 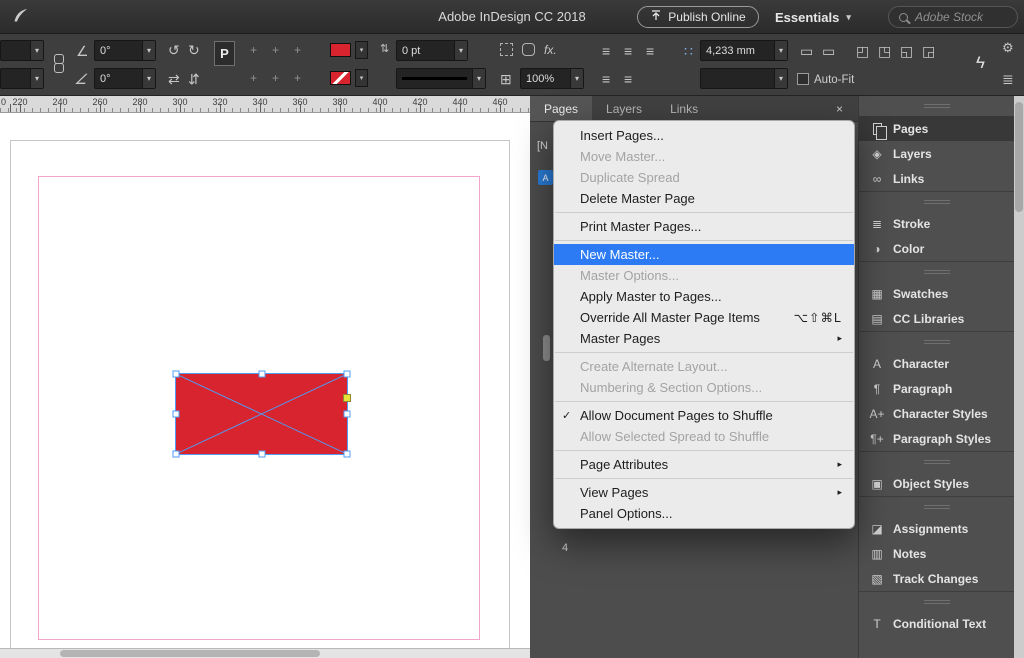 What do you see at coordinates (698, 17) in the screenshot?
I see `publish-online-button: Publish Online` at bounding box center [698, 17].